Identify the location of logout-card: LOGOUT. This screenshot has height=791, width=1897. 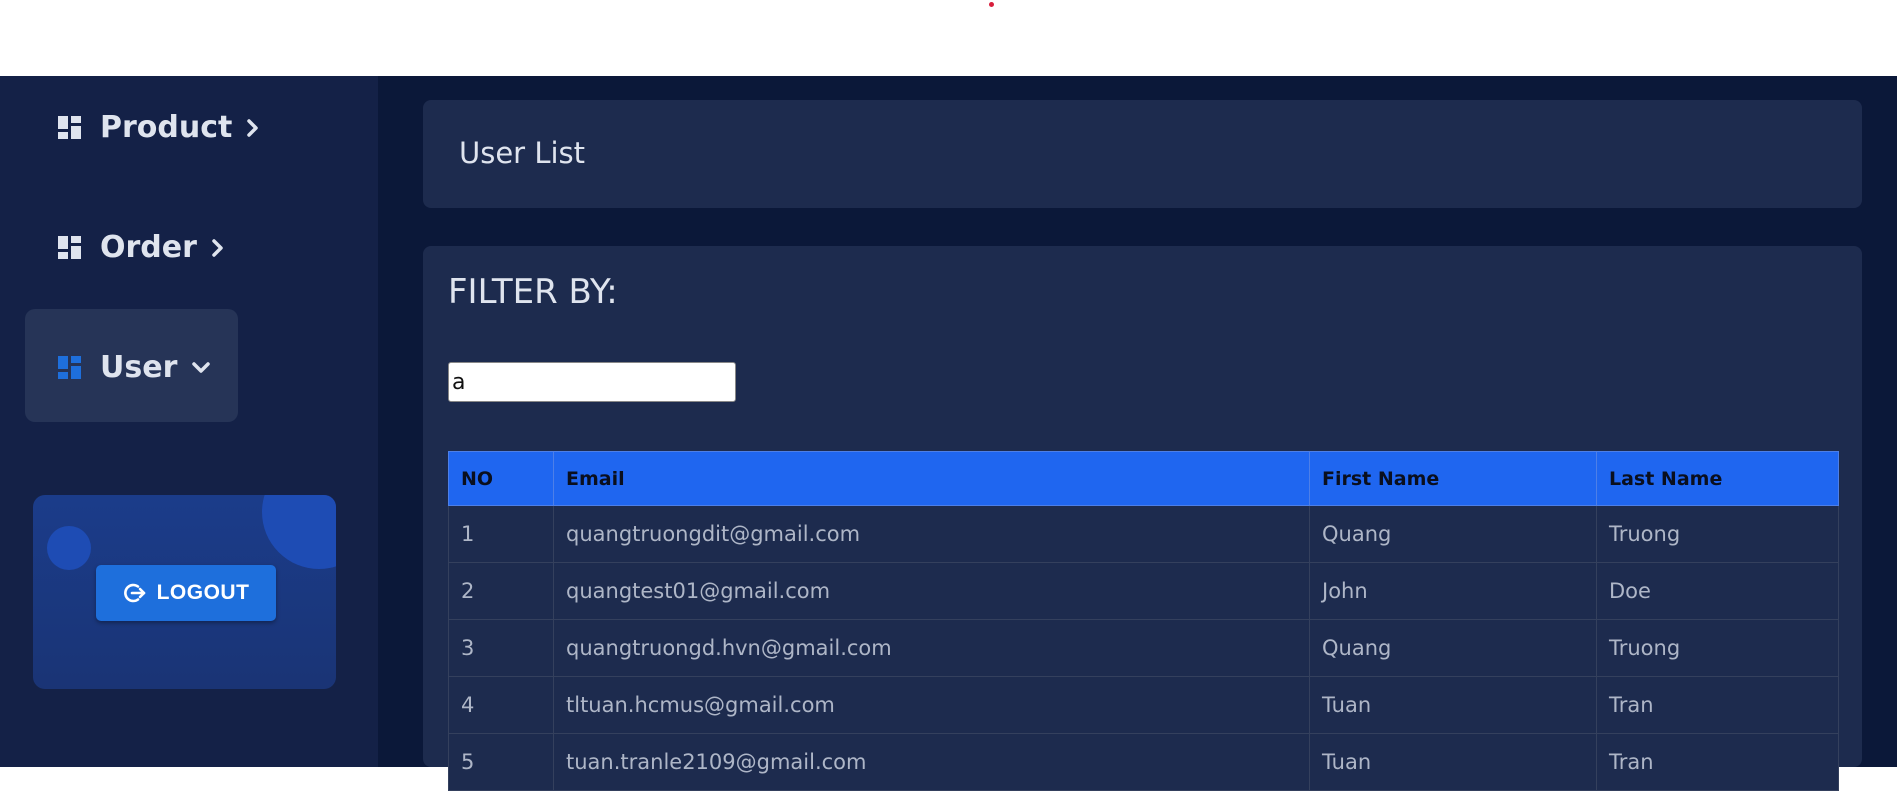
(184, 592).